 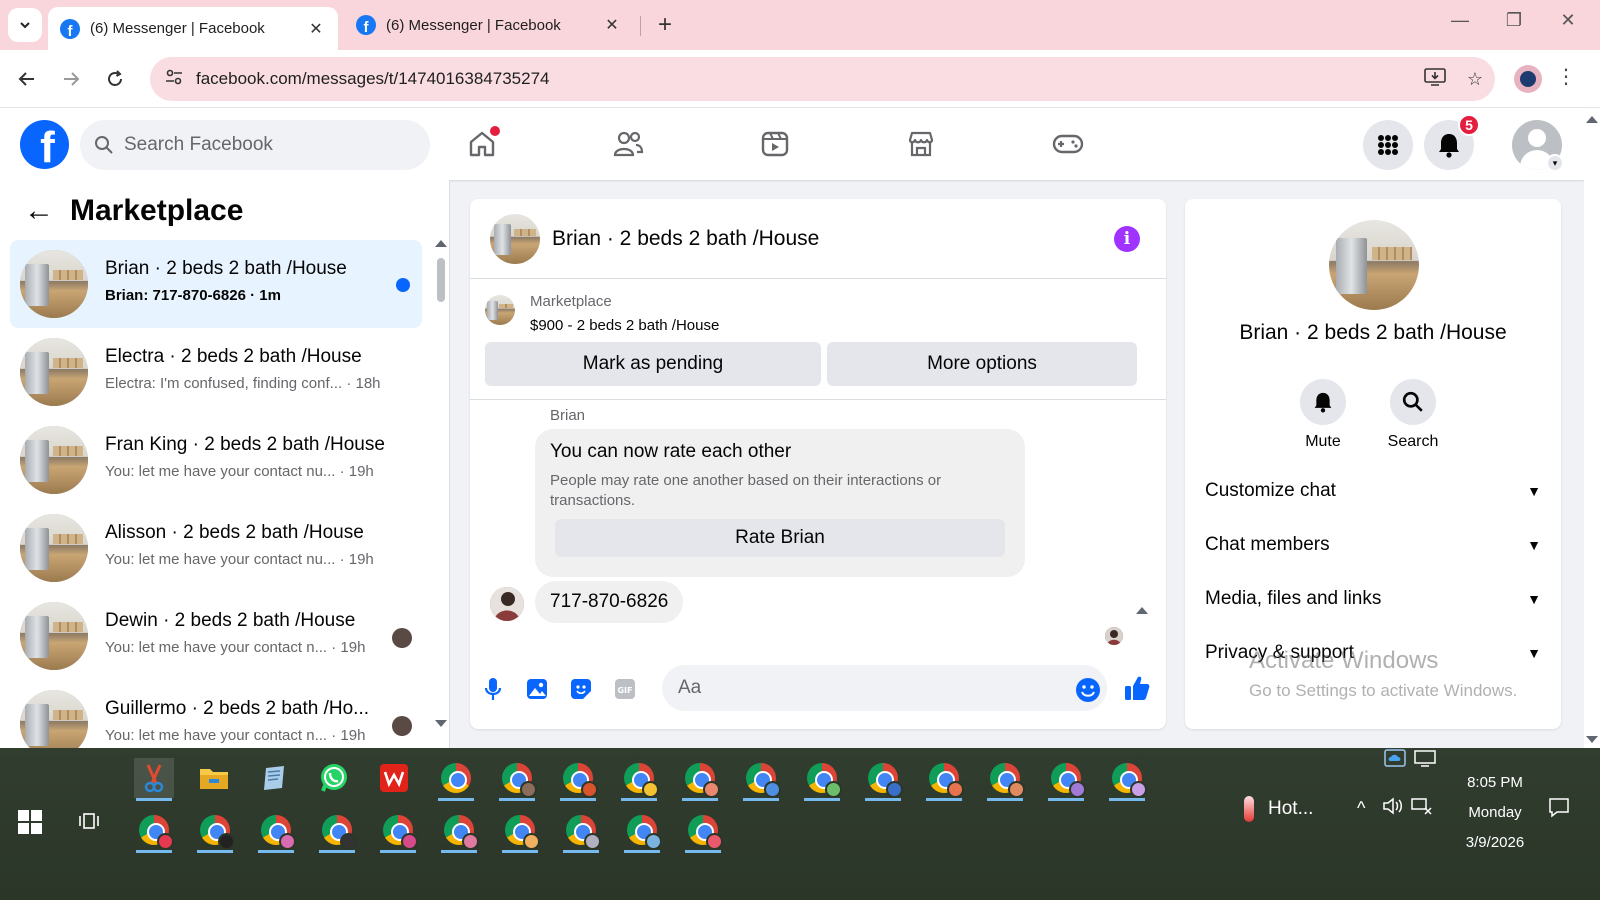 I want to click on more-options-button: More options, so click(x=982, y=364).